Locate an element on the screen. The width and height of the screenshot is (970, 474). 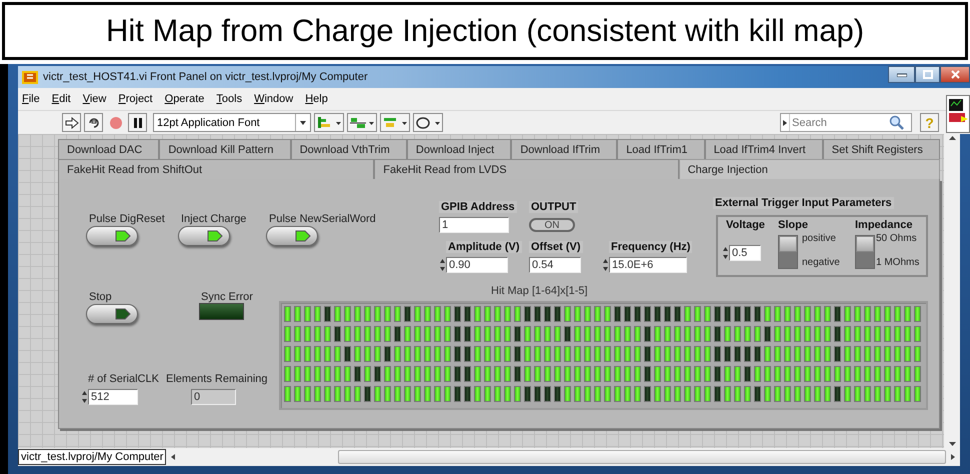
control-label: # of SerialCLK is located at coordinates (123, 379).